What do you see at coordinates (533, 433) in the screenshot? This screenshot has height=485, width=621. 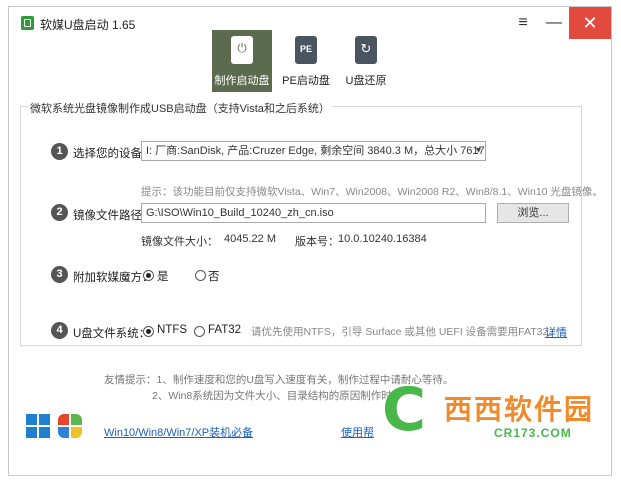 I see `watermark-sub-text: CR173.COM` at bounding box center [533, 433].